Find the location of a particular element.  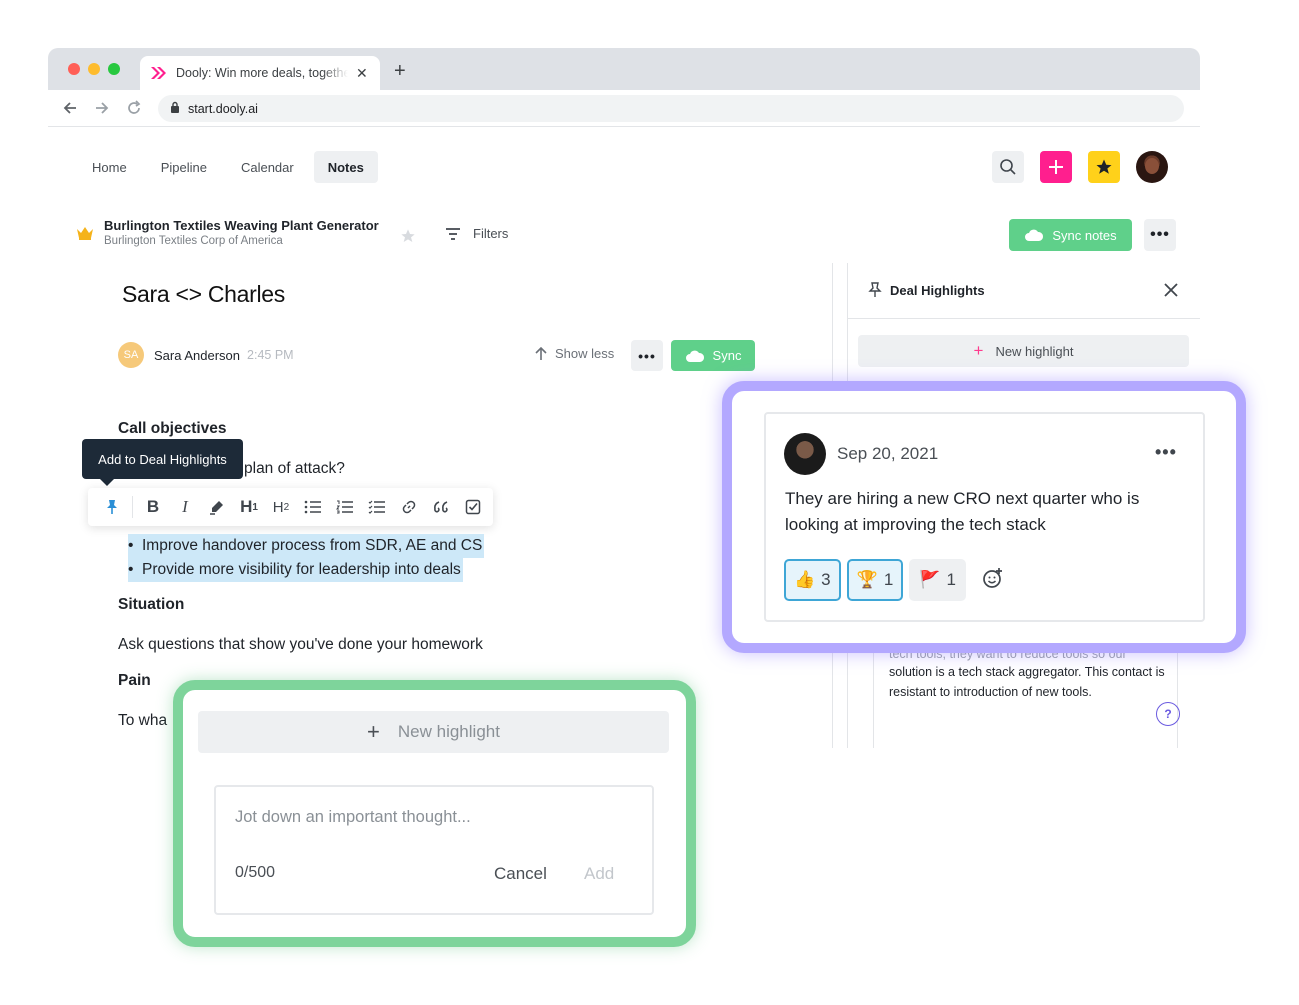

h2-letter: H is located at coordinates (278, 507).